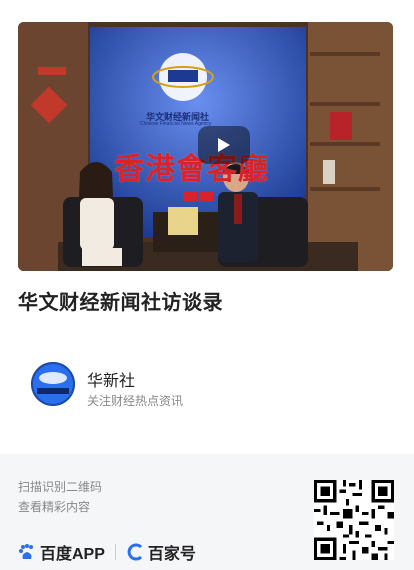 The height and width of the screenshot is (570, 414). I want to click on baidu-paw-icon, so click(26, 551).